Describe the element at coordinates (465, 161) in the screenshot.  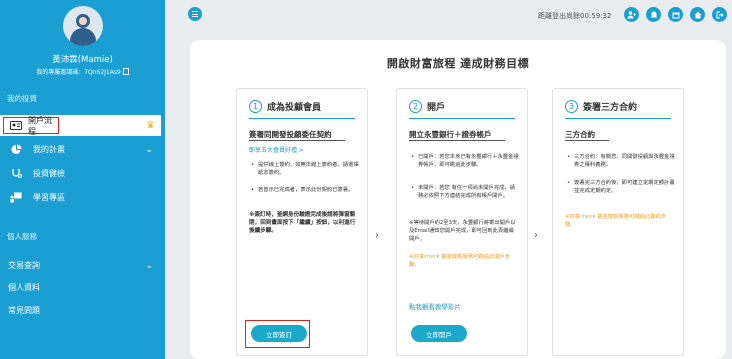
I see `list-item: • 已開戶：若您本身已有永豐銀行＋永豐金證券帳戶，即可跳過此步驟。` at that location.